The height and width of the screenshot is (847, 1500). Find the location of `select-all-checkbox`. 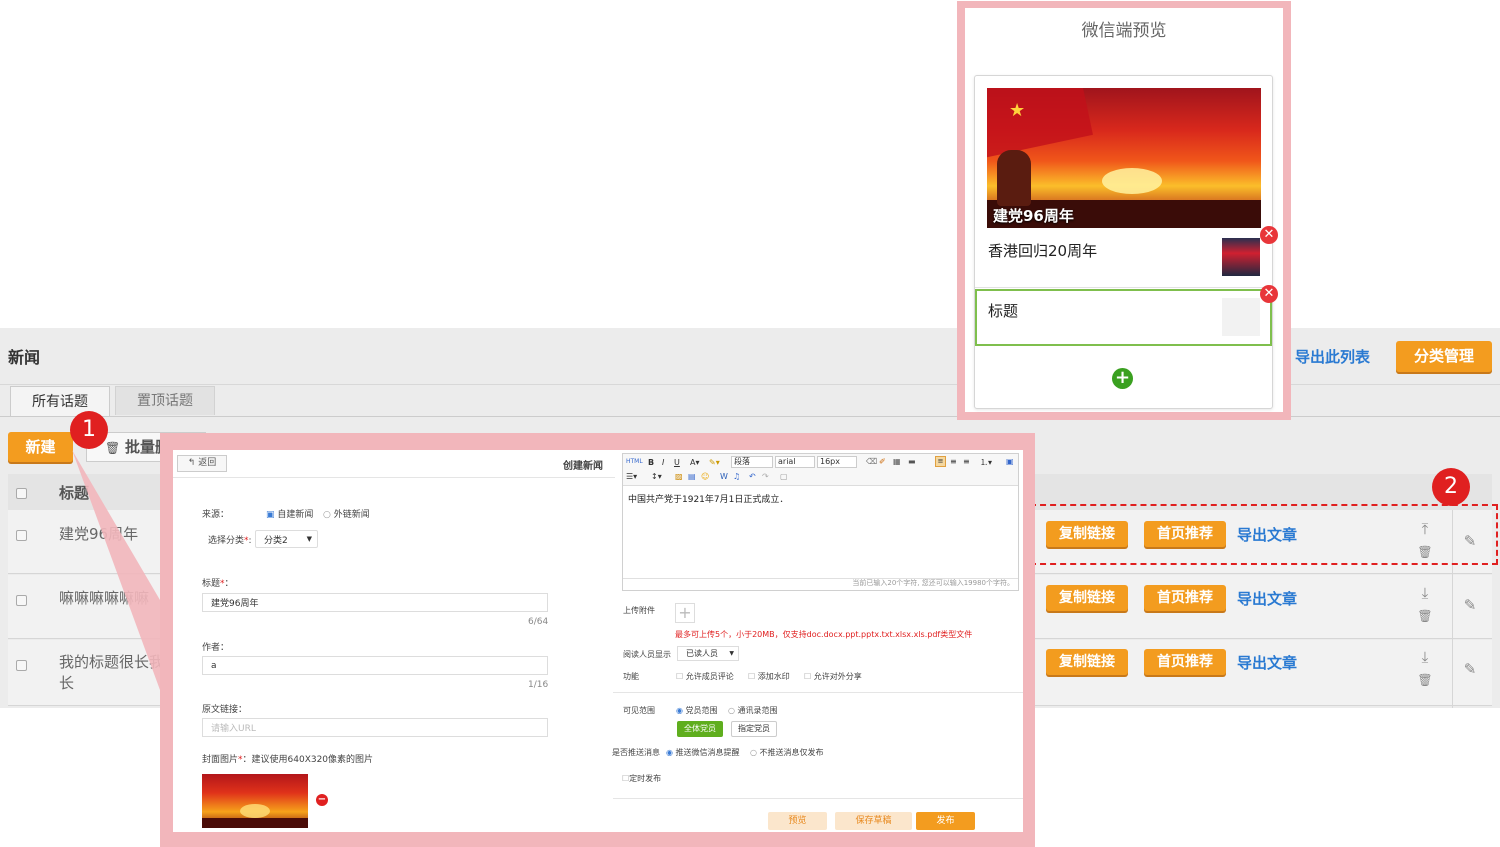

select-all-checkbox is located at coordinates (21, 493).